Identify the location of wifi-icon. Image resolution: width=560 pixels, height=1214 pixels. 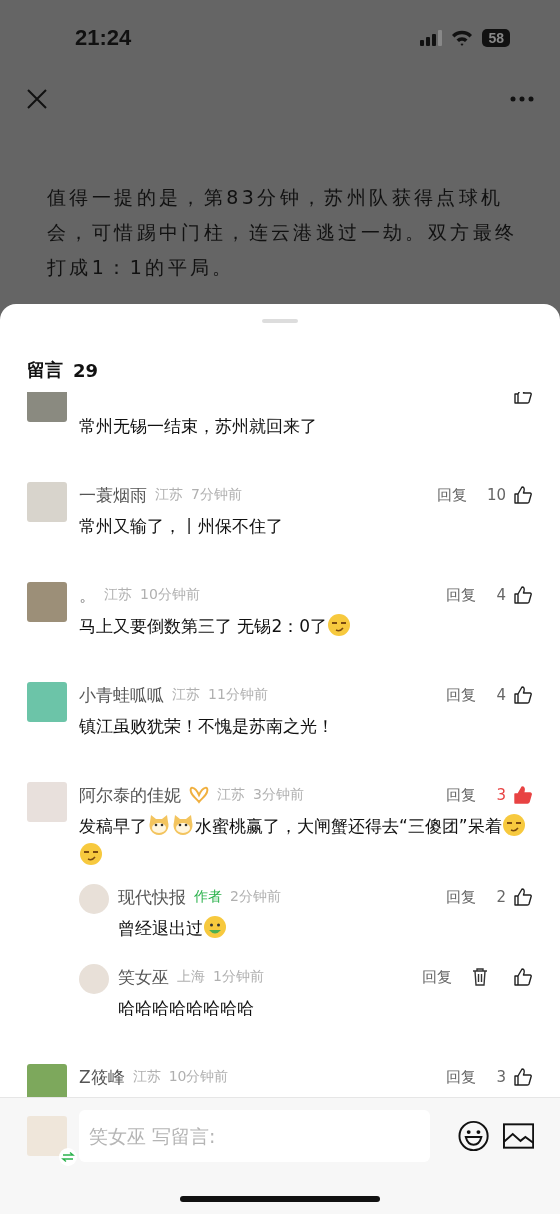
(462, 37).